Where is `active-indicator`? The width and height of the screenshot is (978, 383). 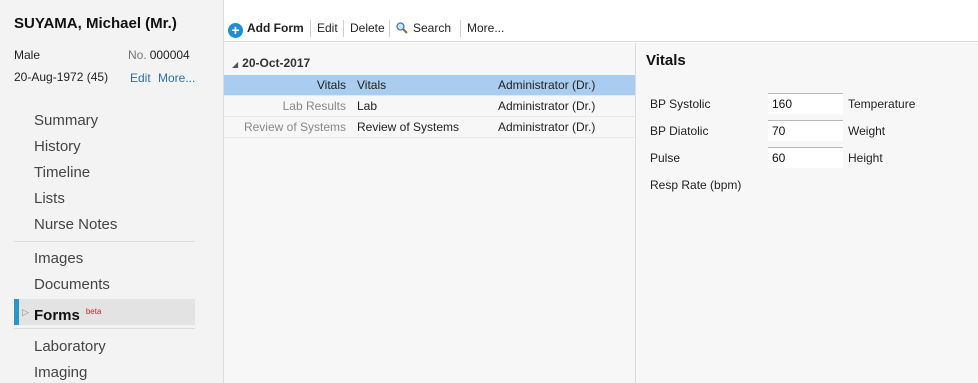 active-indicator is located at coordinates (16, 312).